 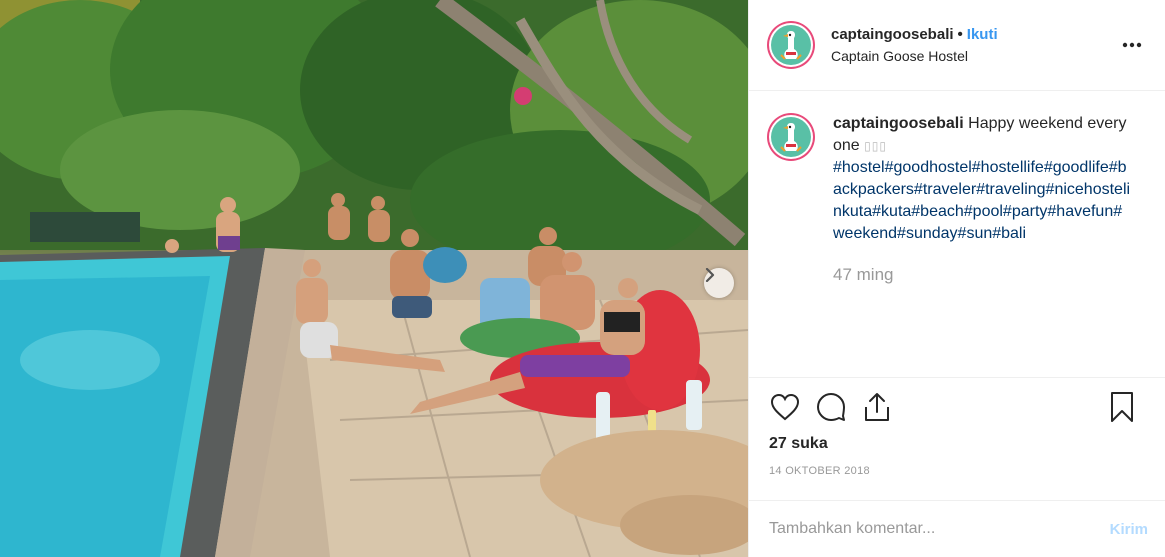 I want to click on more-options-button, so click(x=1132, y=45).